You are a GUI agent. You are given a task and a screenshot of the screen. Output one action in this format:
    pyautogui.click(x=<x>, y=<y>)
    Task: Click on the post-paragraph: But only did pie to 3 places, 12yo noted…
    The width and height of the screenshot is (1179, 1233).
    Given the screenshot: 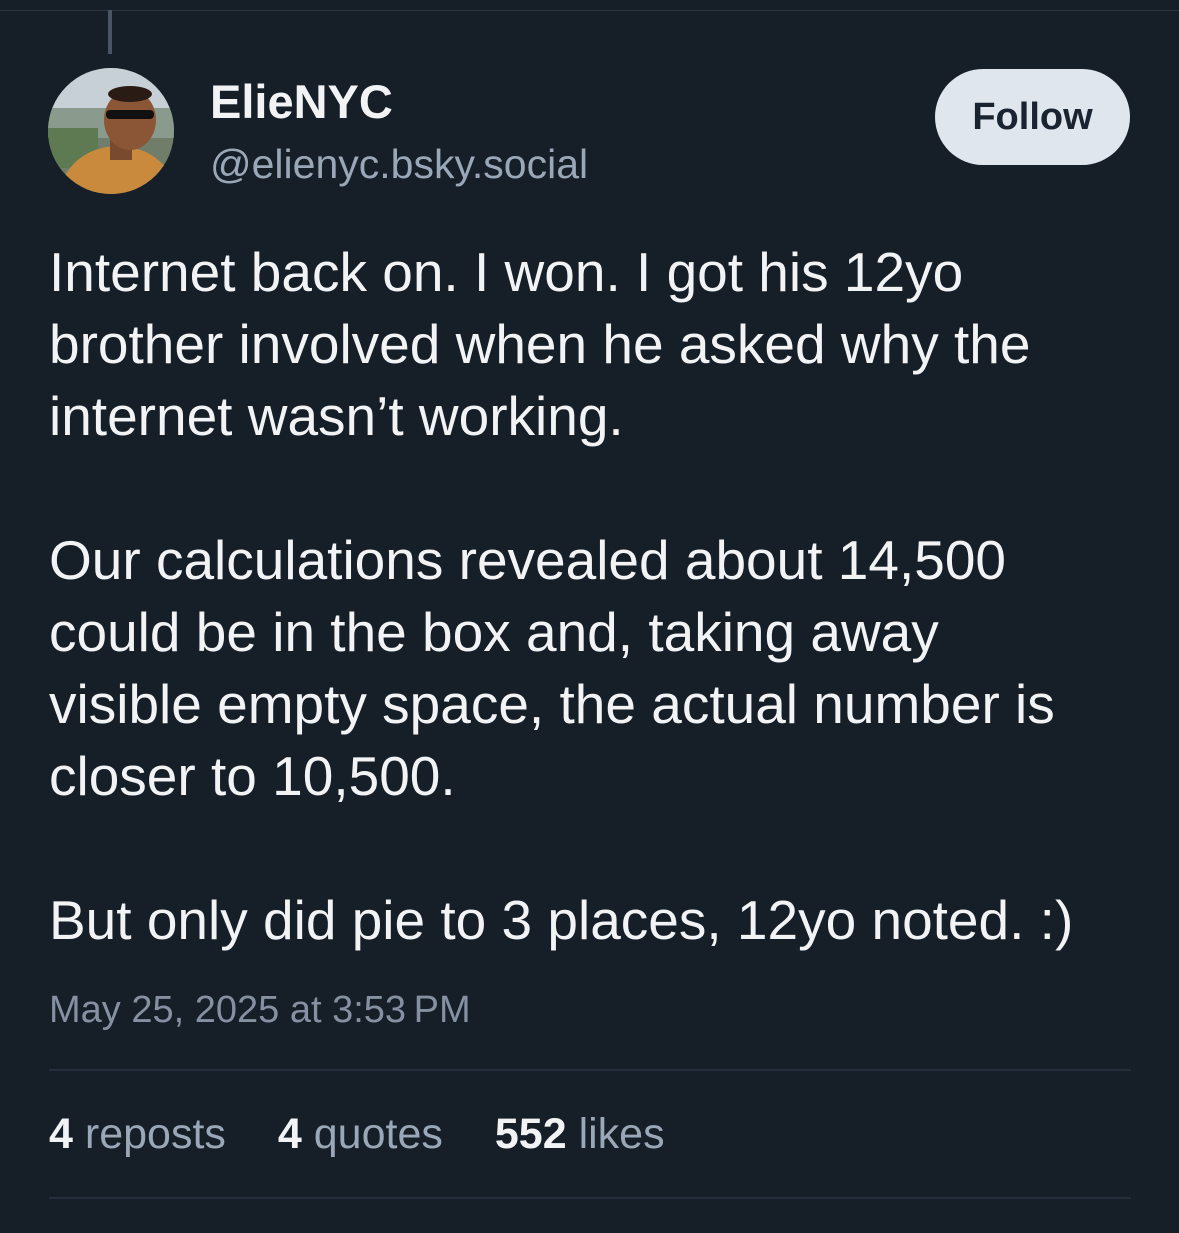 What is the action you would take?
    pyautogui.click(x=599, y=920)
    